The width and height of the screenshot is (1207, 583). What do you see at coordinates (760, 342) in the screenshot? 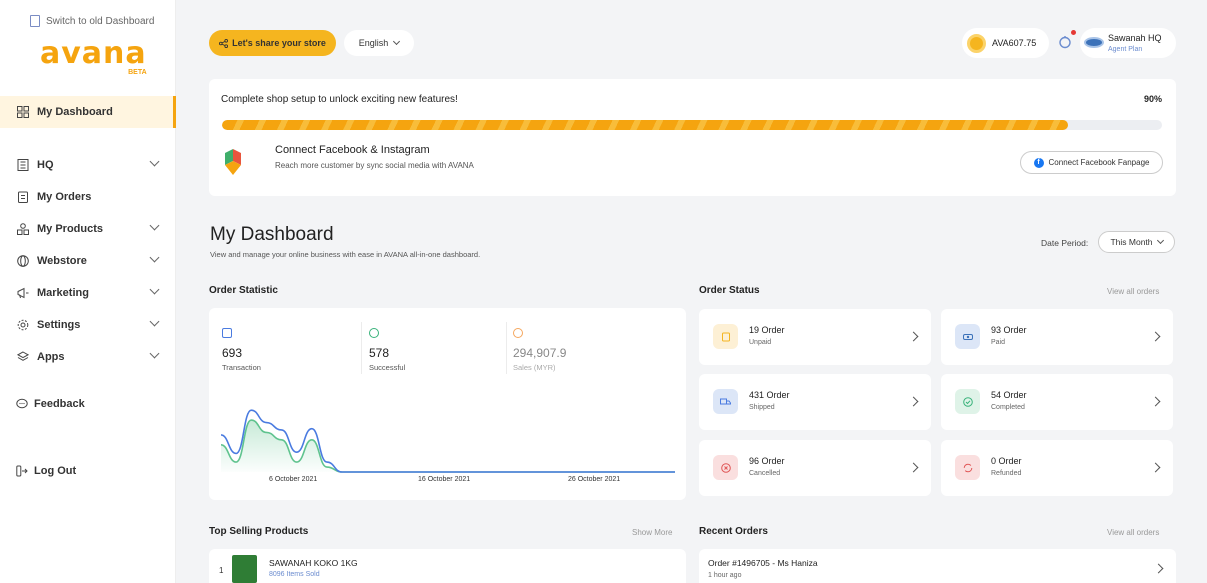
I see `order-status-label: Unpaid` at bounding box center [760, 342].